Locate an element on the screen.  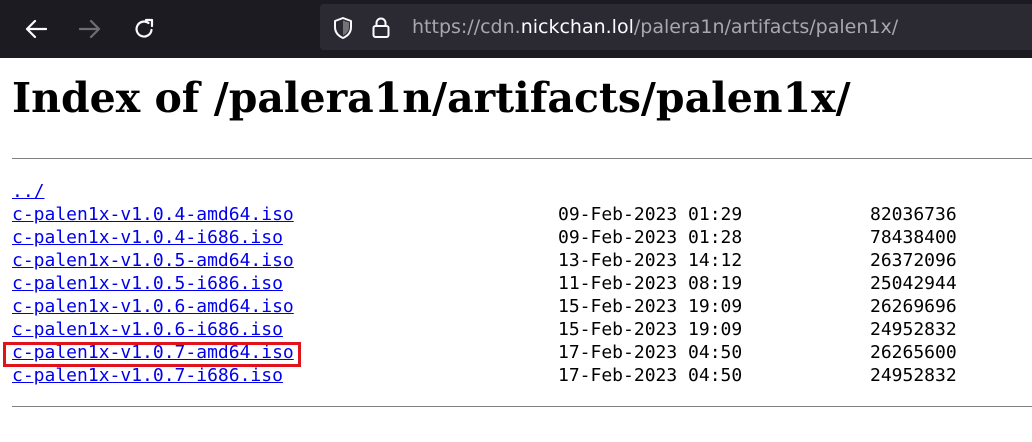
url-path: /palera1n/artifacts/palen1x/ is located at coordinates (766, 27).